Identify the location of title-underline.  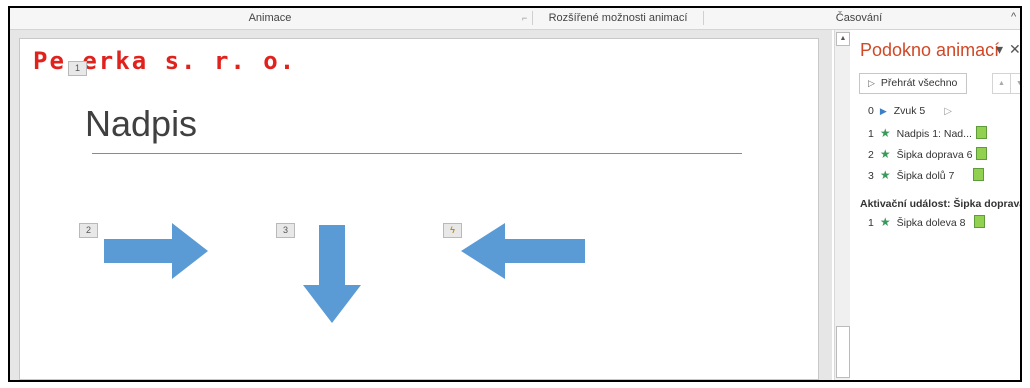
(417, 153).